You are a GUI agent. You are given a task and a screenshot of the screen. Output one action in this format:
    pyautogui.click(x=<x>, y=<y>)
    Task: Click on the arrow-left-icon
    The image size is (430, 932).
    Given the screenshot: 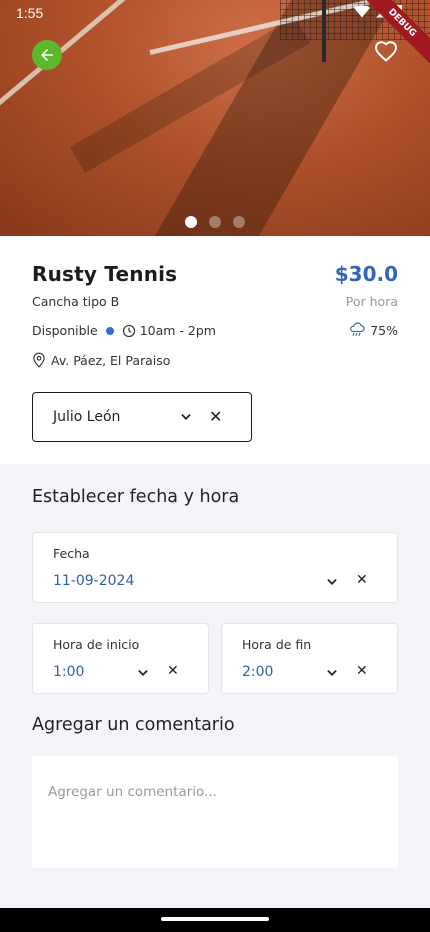 What is the action you would take?
    pyautogui.click(x=47, y=55)
    